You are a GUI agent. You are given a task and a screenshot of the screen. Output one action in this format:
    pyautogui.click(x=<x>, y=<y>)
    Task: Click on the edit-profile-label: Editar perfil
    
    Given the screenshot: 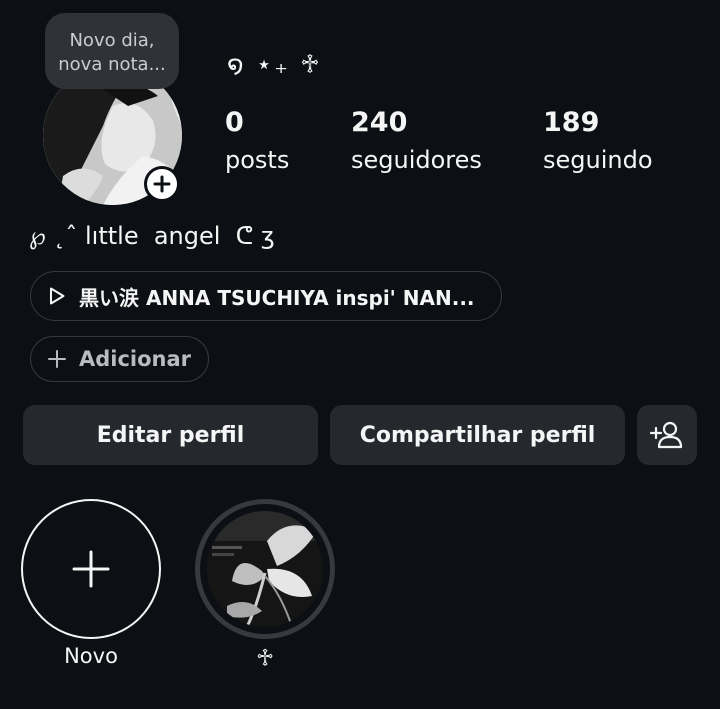 What is the action you would take?
    pyautogui.click(x=170, y=435)
    